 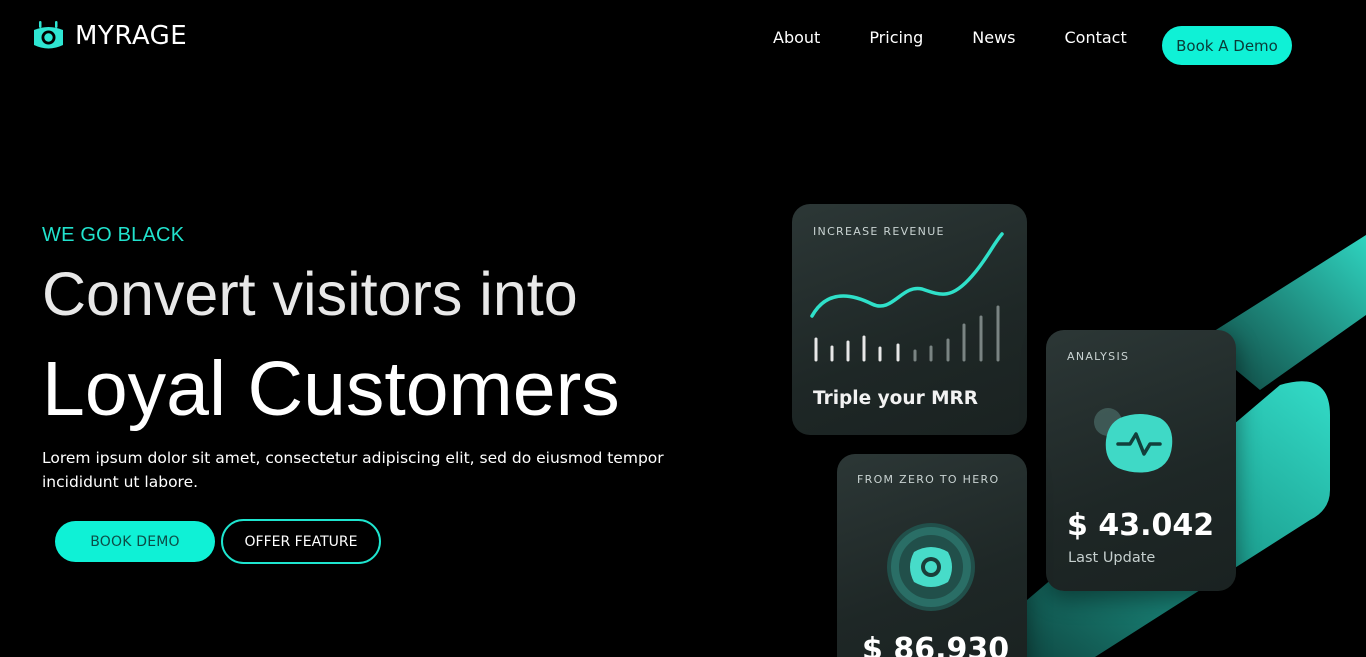 I want to click on book-a-demo-button: Book A Demo, so click(x=1227, y=45).